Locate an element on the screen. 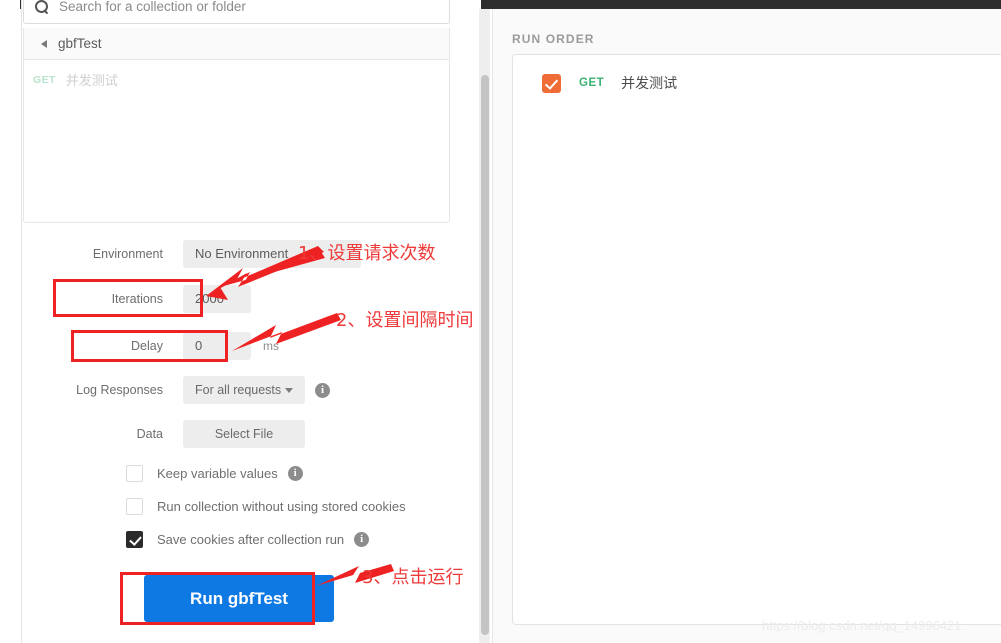 This screenshot has width=1001, height=643. save-cookies-checkbox is located at coordinates (134, 539).